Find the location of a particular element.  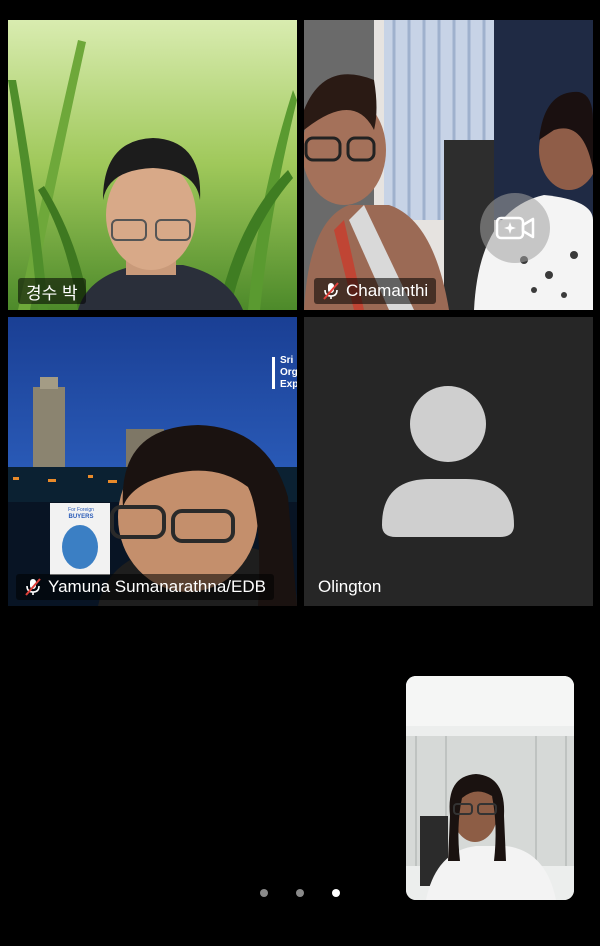

participant-3-video is located at coordinates (152, 461).